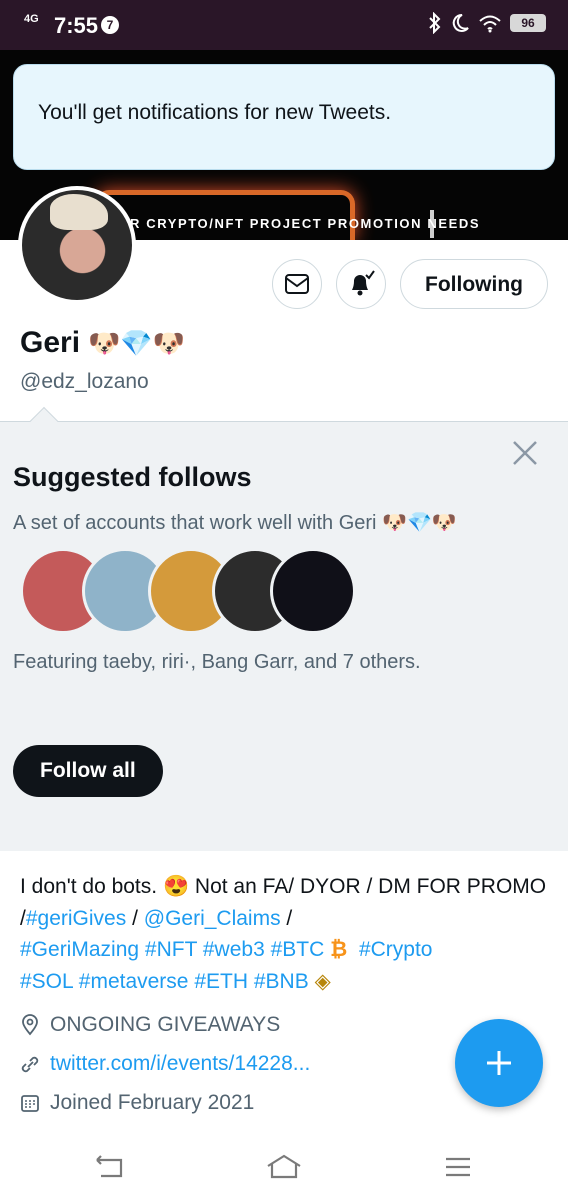 The image size is (568, 1200). I want to click on bell-check-icon, so click(363, 283).